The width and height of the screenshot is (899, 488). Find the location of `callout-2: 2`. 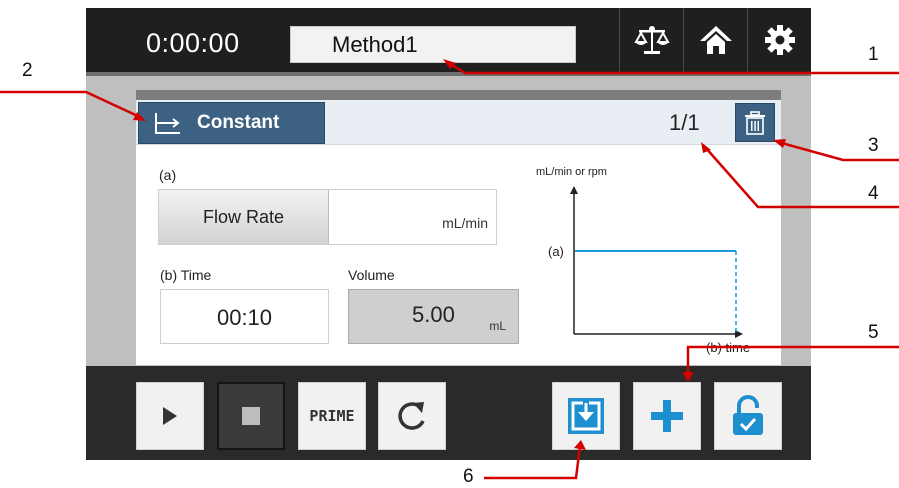

callout-2: 2 is located at coordinates (27, 70).